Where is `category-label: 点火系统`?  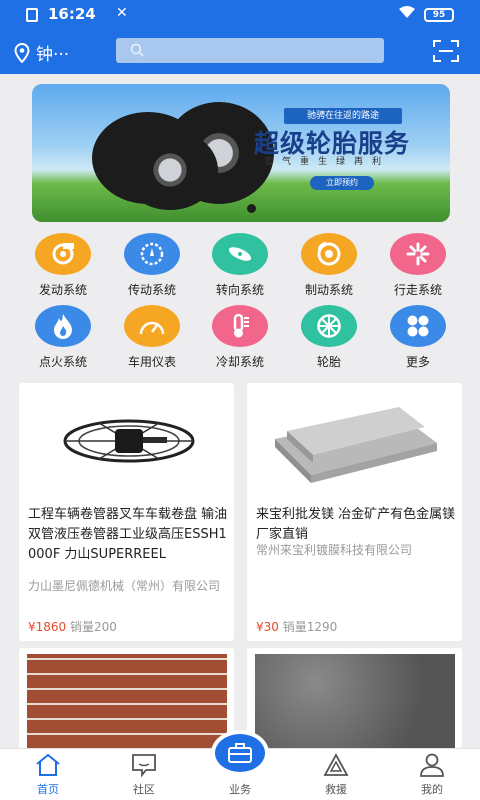
category-label: 点火系统 is located at coordinates (62, 362).